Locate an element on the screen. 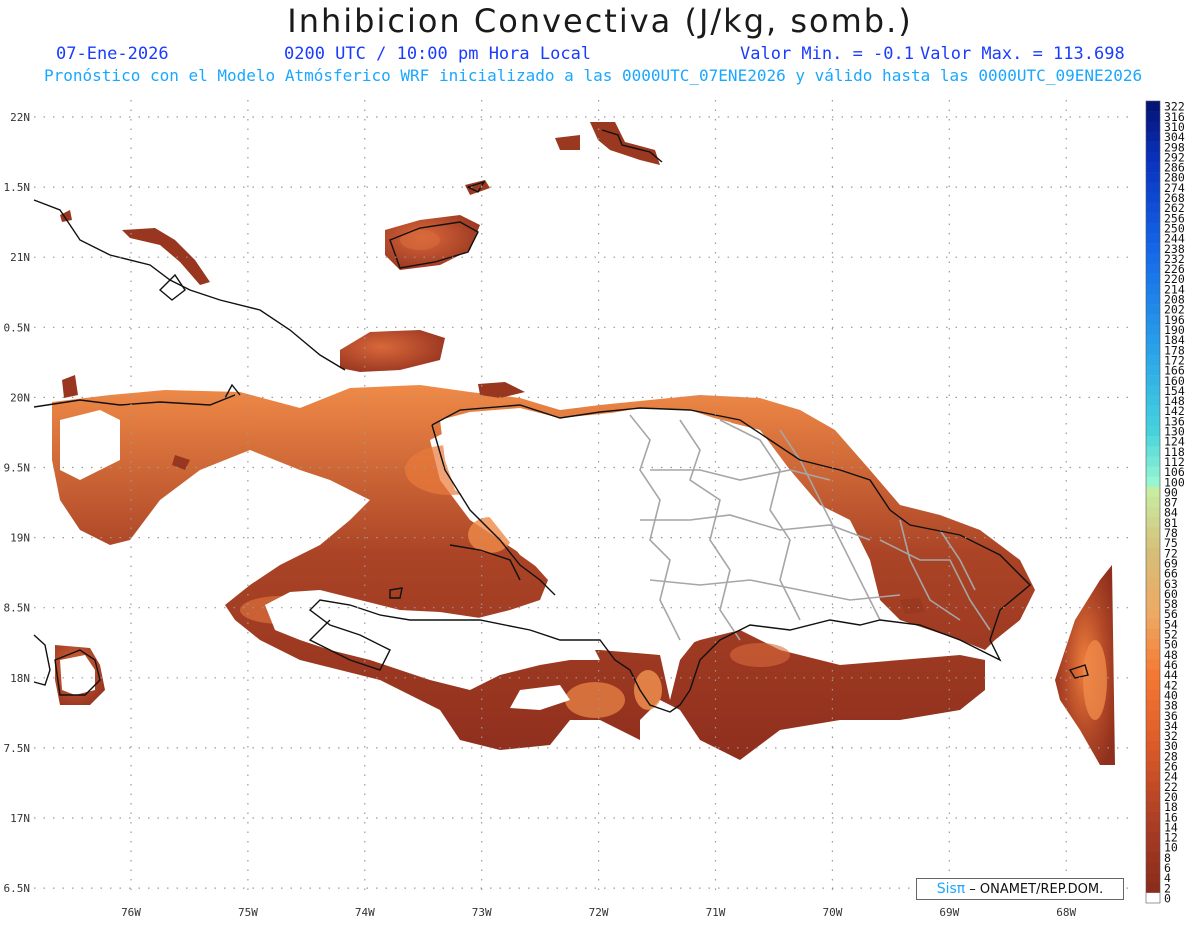  longitude-label: 72W is located at coordinates (599, 912).